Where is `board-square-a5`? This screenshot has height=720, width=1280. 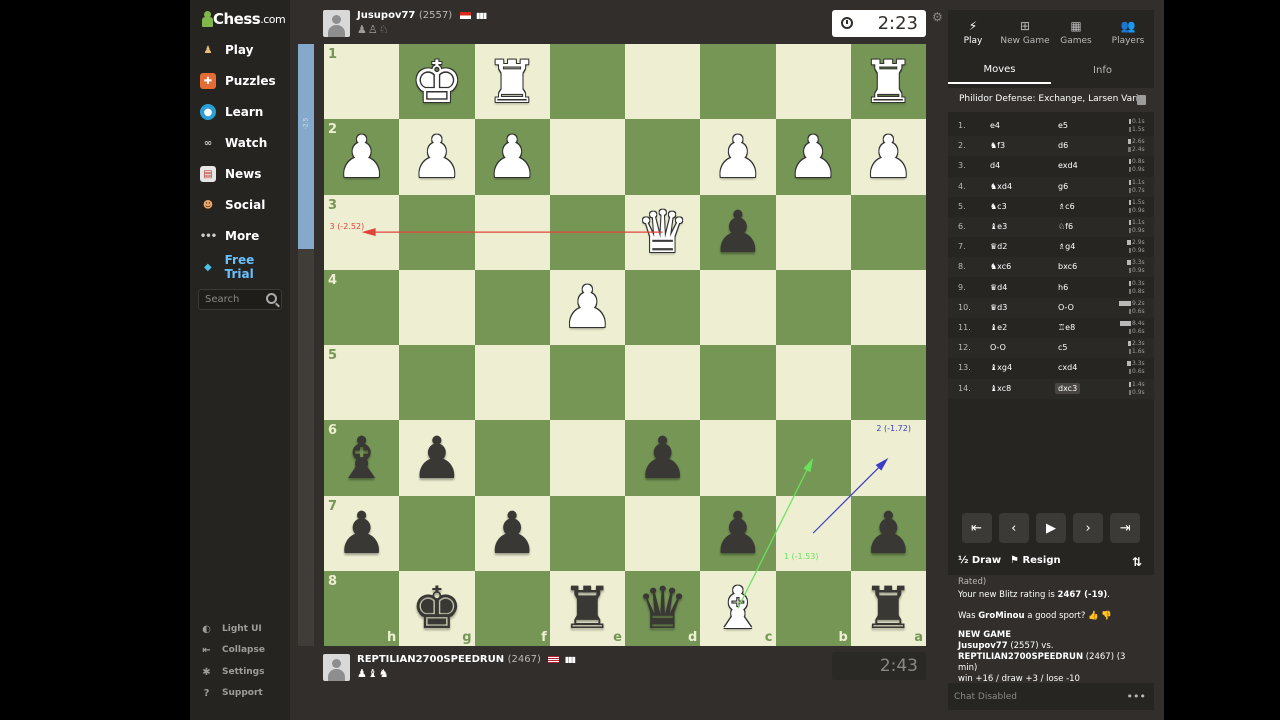 board-square-a5 is located at coordinates (888, 383).